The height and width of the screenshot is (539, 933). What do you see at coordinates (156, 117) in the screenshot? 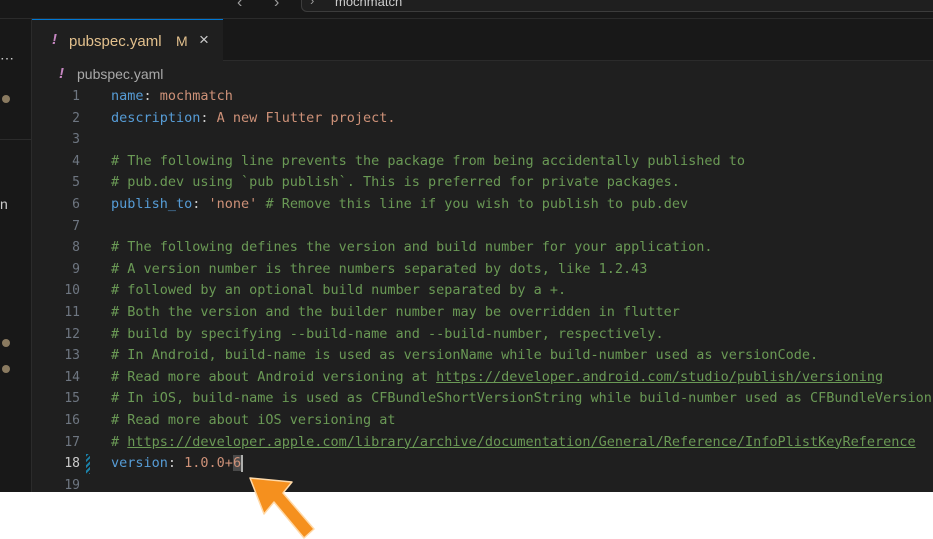
I see `yaml-key: description` at bounding box center [156, 117].